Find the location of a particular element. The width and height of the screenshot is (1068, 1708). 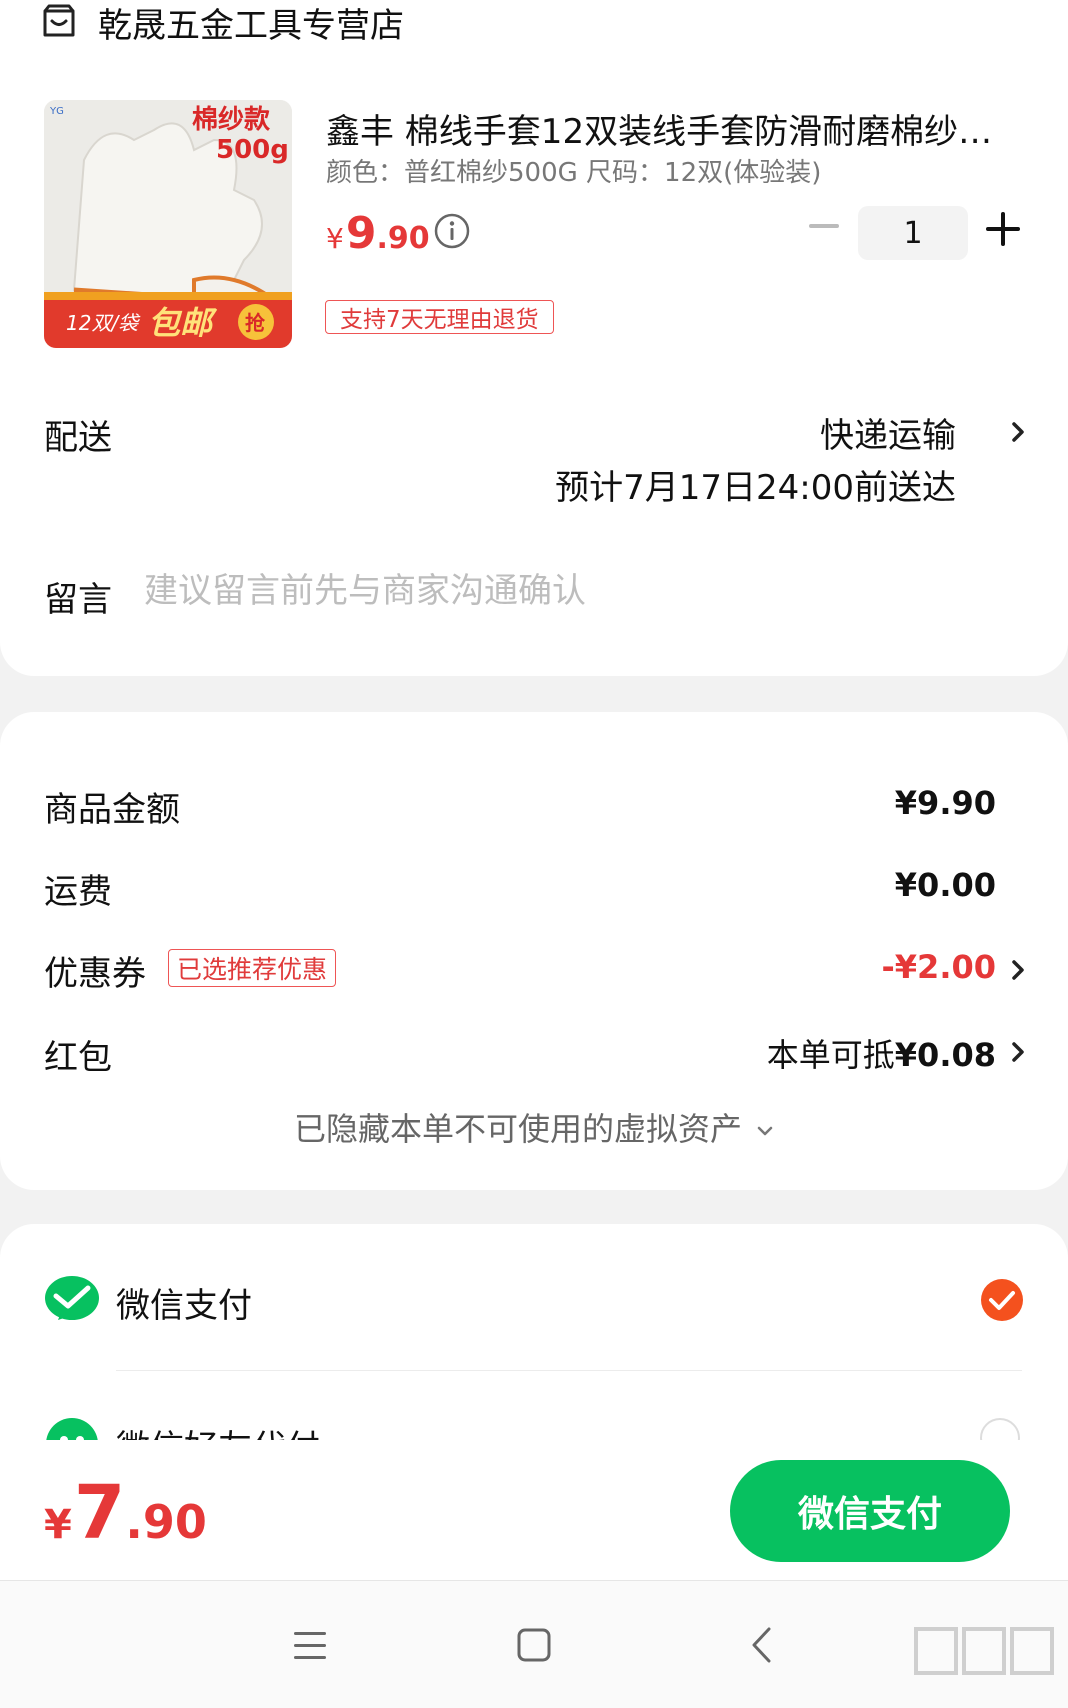

goods-amount-label: 商品金额 is located at coordinates (112, 810).